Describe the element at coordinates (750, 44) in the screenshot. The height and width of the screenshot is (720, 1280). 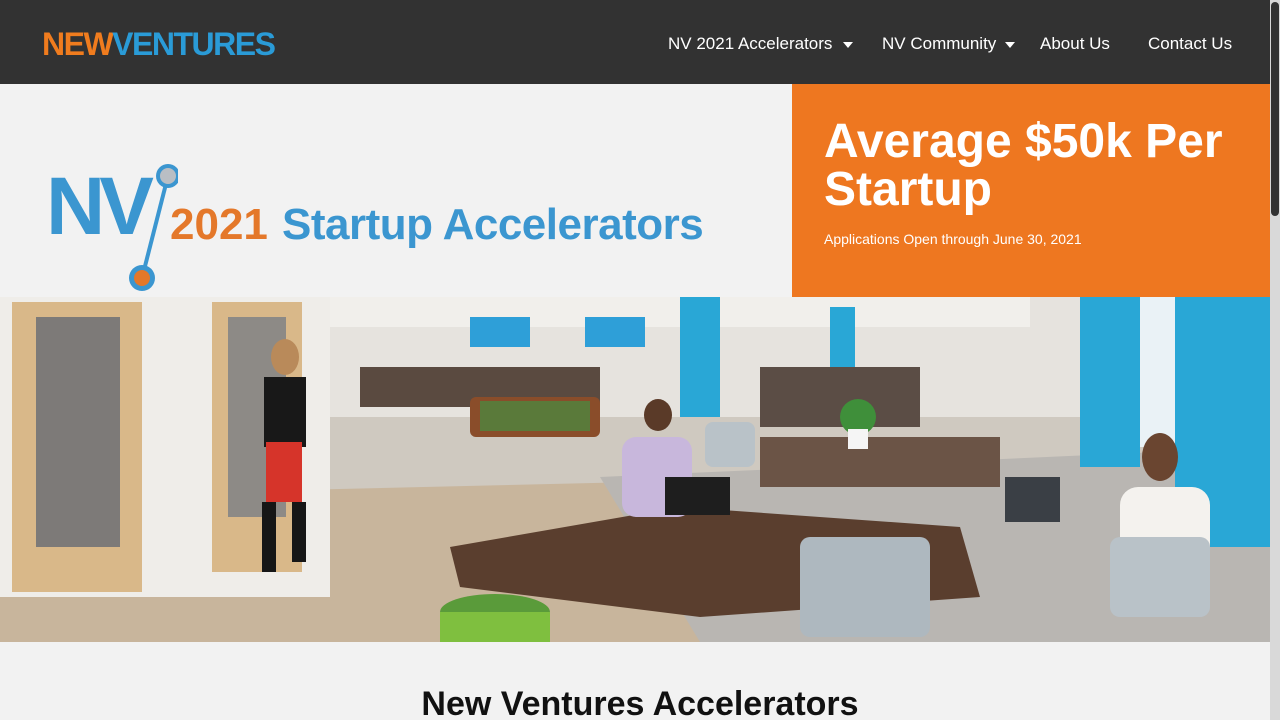
I see `nav-item-accelerators: NV 2021 Accelerators` at that location.